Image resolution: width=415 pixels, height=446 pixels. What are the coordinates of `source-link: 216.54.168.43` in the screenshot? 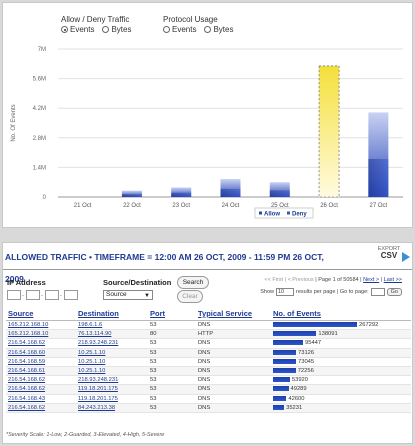 It's located at (41, 399).